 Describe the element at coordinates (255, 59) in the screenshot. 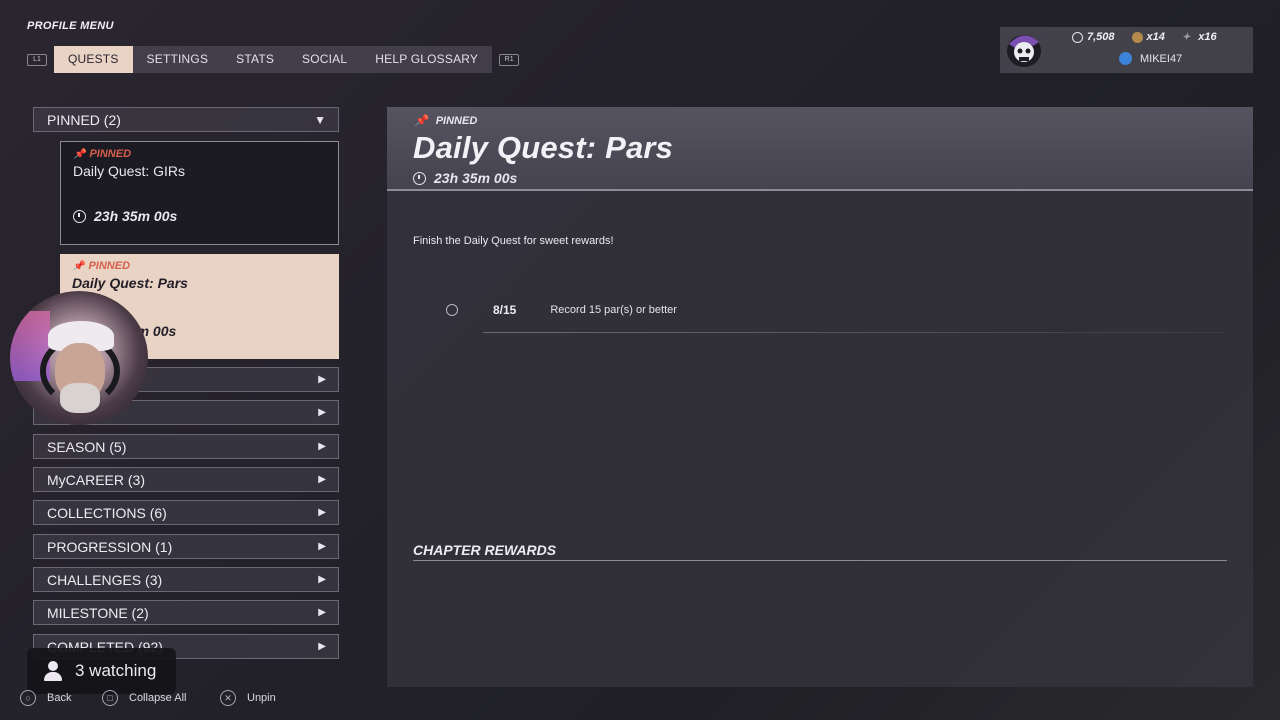

I see `tab-stats: STATS` at that location.